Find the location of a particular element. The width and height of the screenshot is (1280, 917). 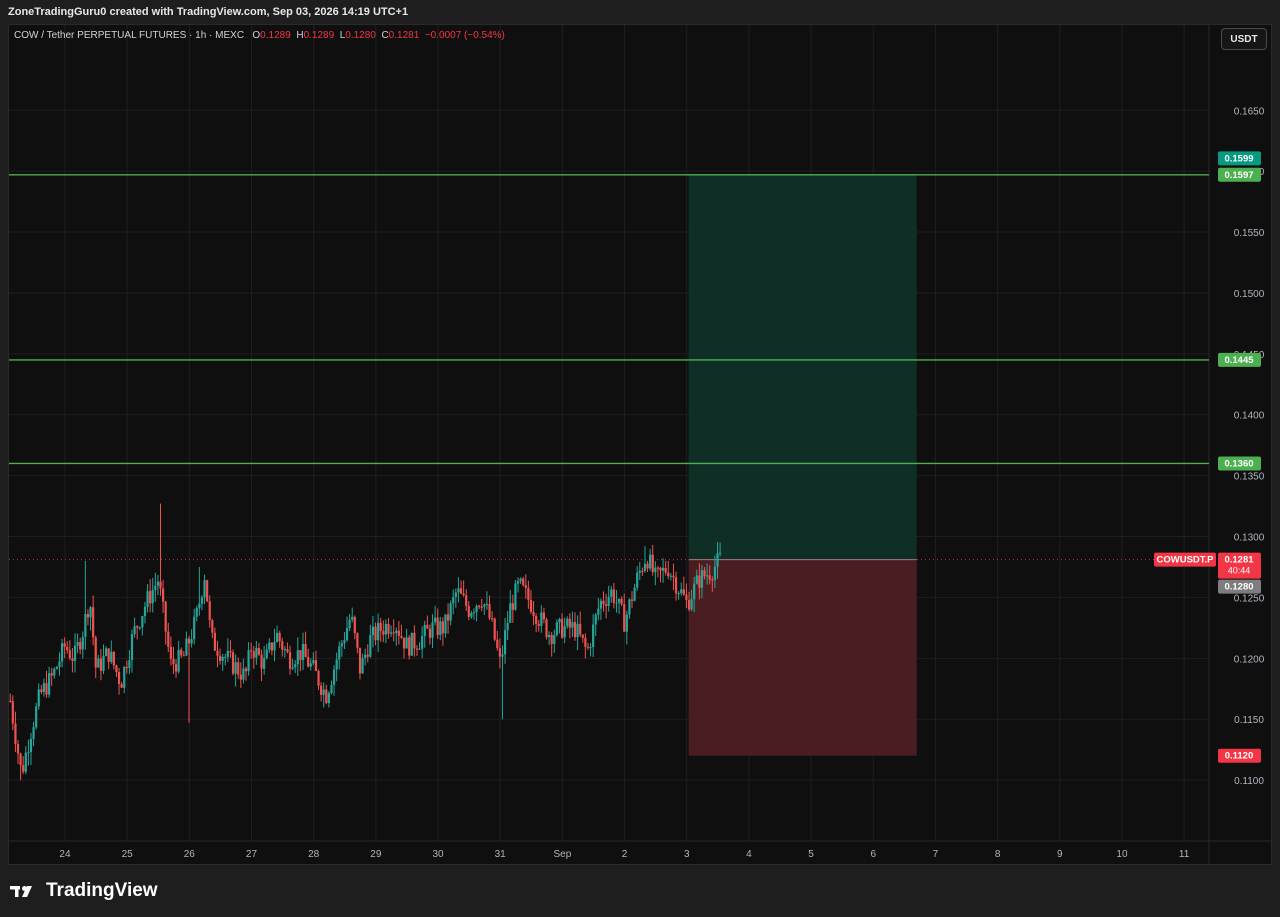

y-tick-label: 0.1150 is located at coordinates (1249, 720).